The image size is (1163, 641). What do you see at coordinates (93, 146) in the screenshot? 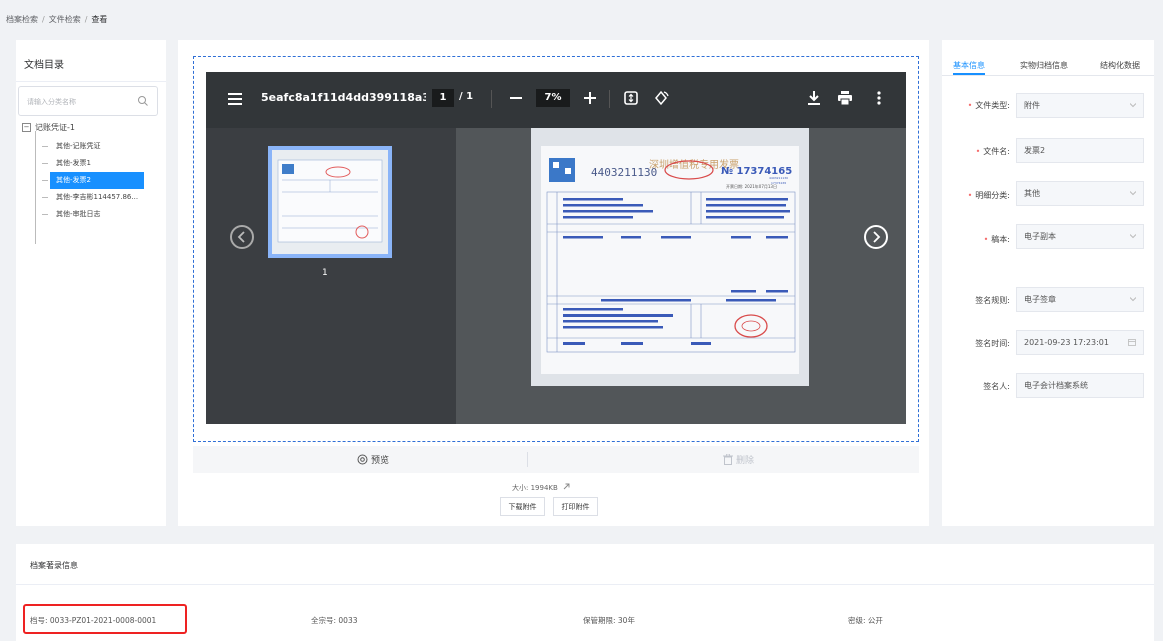
I see `tree-item-voucher: 其他-记账凭证` at bounding box center [93, 146].